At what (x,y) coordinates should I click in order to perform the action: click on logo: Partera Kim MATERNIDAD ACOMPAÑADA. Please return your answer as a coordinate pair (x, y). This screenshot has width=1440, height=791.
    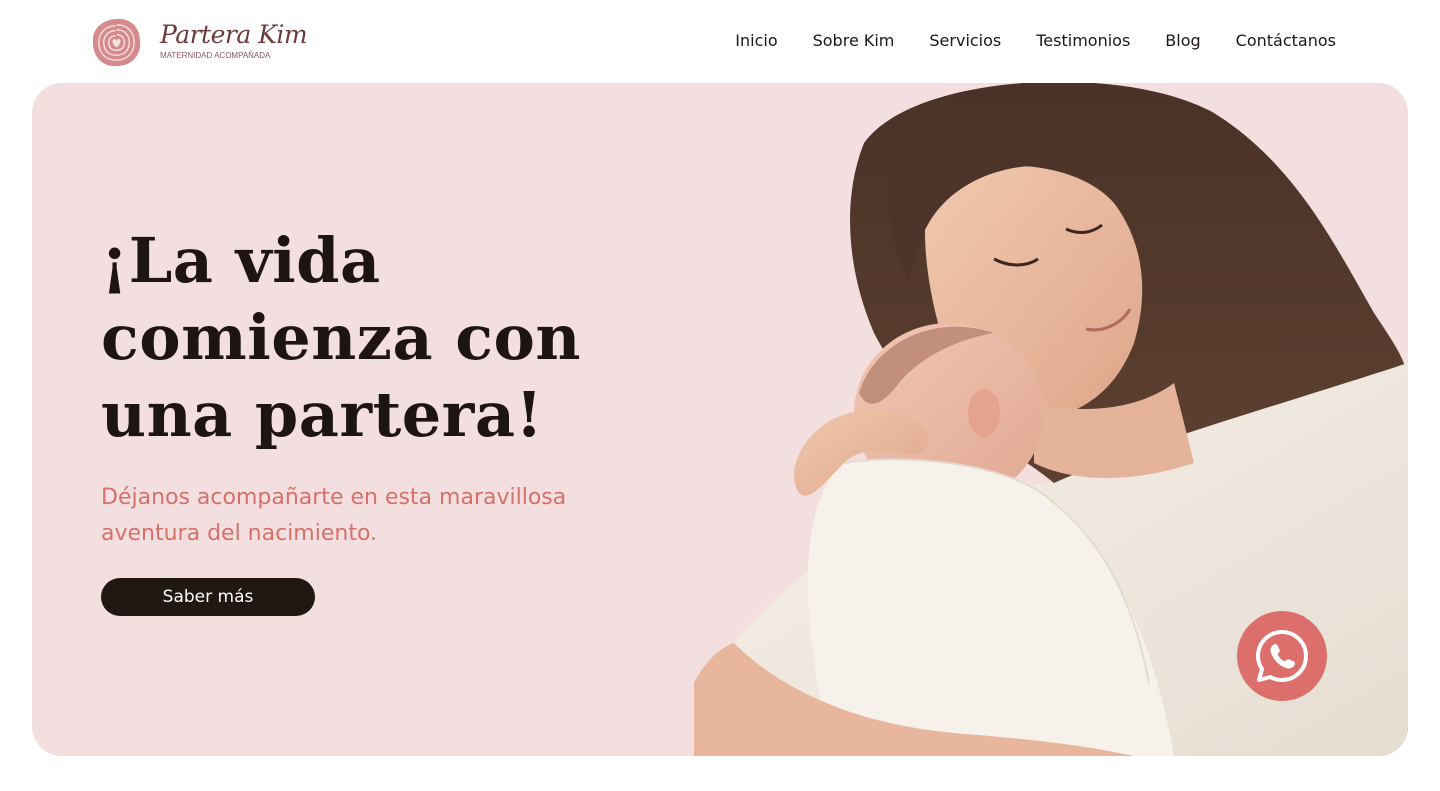
    Looking at the image, I should click on (199, 42).